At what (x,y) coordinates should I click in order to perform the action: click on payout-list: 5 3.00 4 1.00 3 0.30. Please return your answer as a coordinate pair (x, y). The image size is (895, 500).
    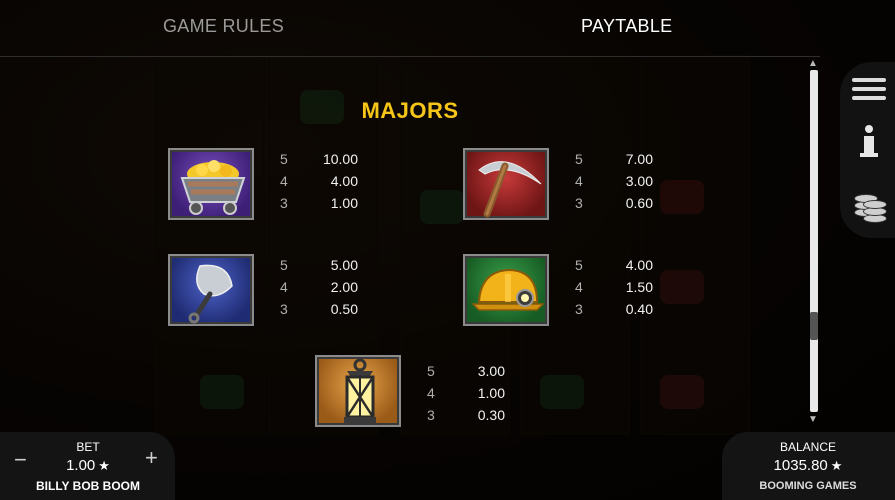
    Looking at the image, I should click on (466, 393).